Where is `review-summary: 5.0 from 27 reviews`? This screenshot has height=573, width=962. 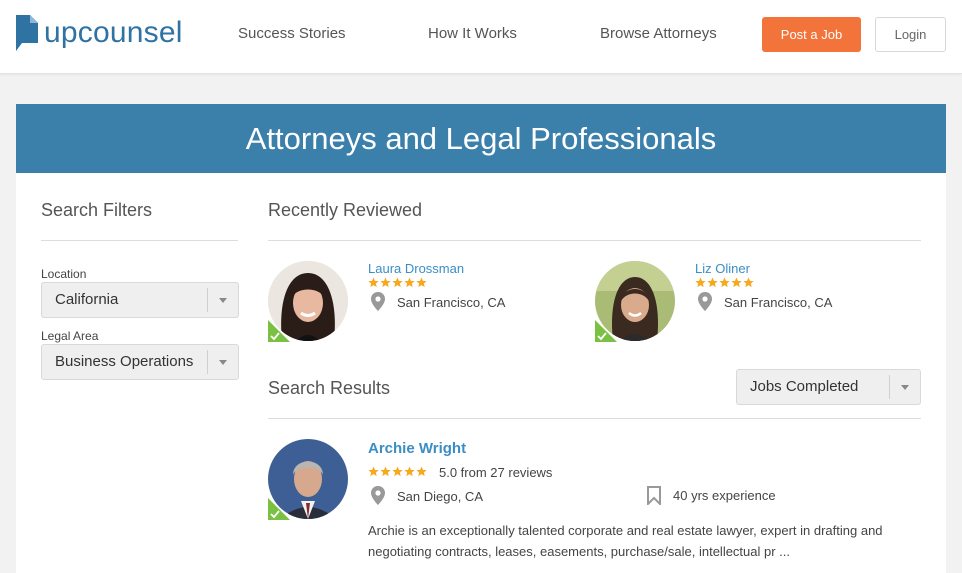 review-summary: 5.0 from 27 reviews is located at coordinates (495, 472).